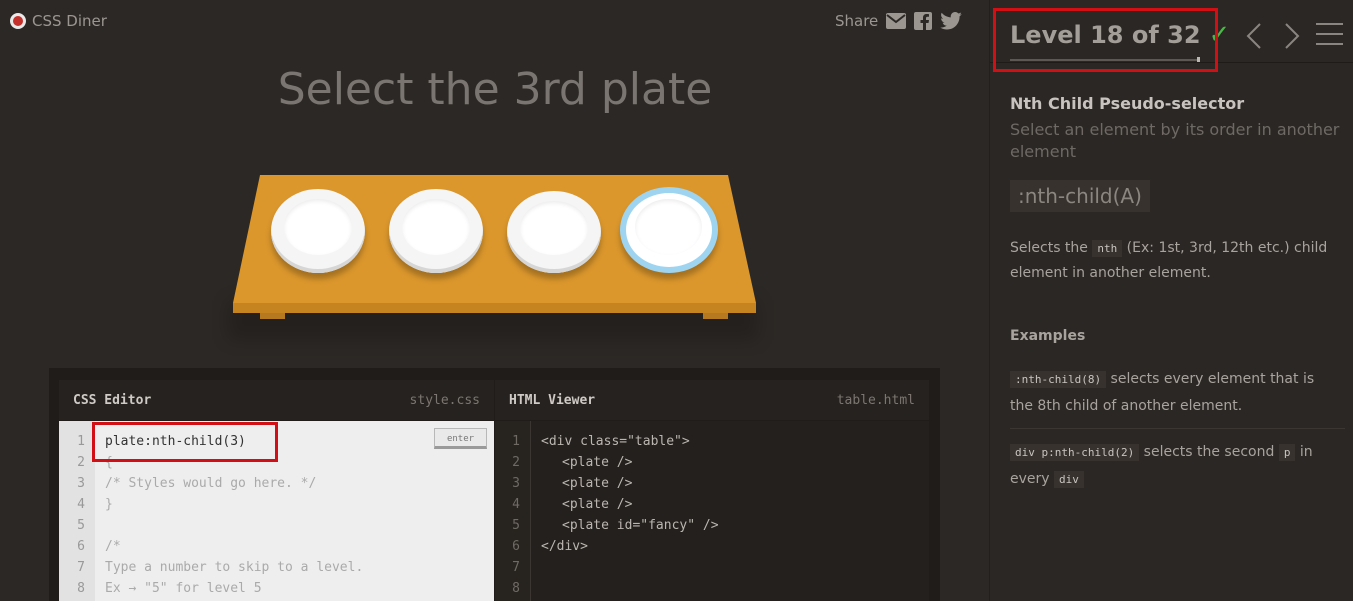 Image resolution: width=1353 pixels, height=601 pixels. Describe the element at coordinates (211, 483) in the screenshot. I see `code-line: /* Styles would go here. */` at that location.